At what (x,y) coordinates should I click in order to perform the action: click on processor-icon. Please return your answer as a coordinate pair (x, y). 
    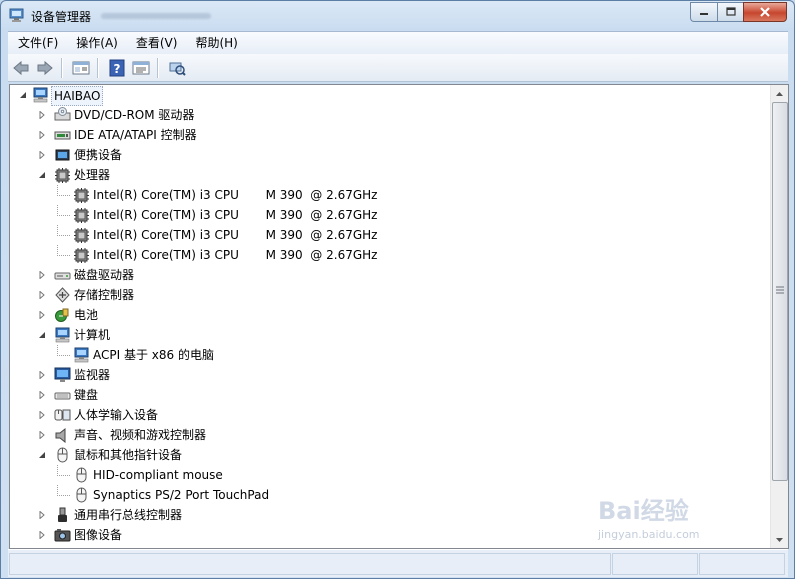
    Looking at the image, I should click on (62, 175).